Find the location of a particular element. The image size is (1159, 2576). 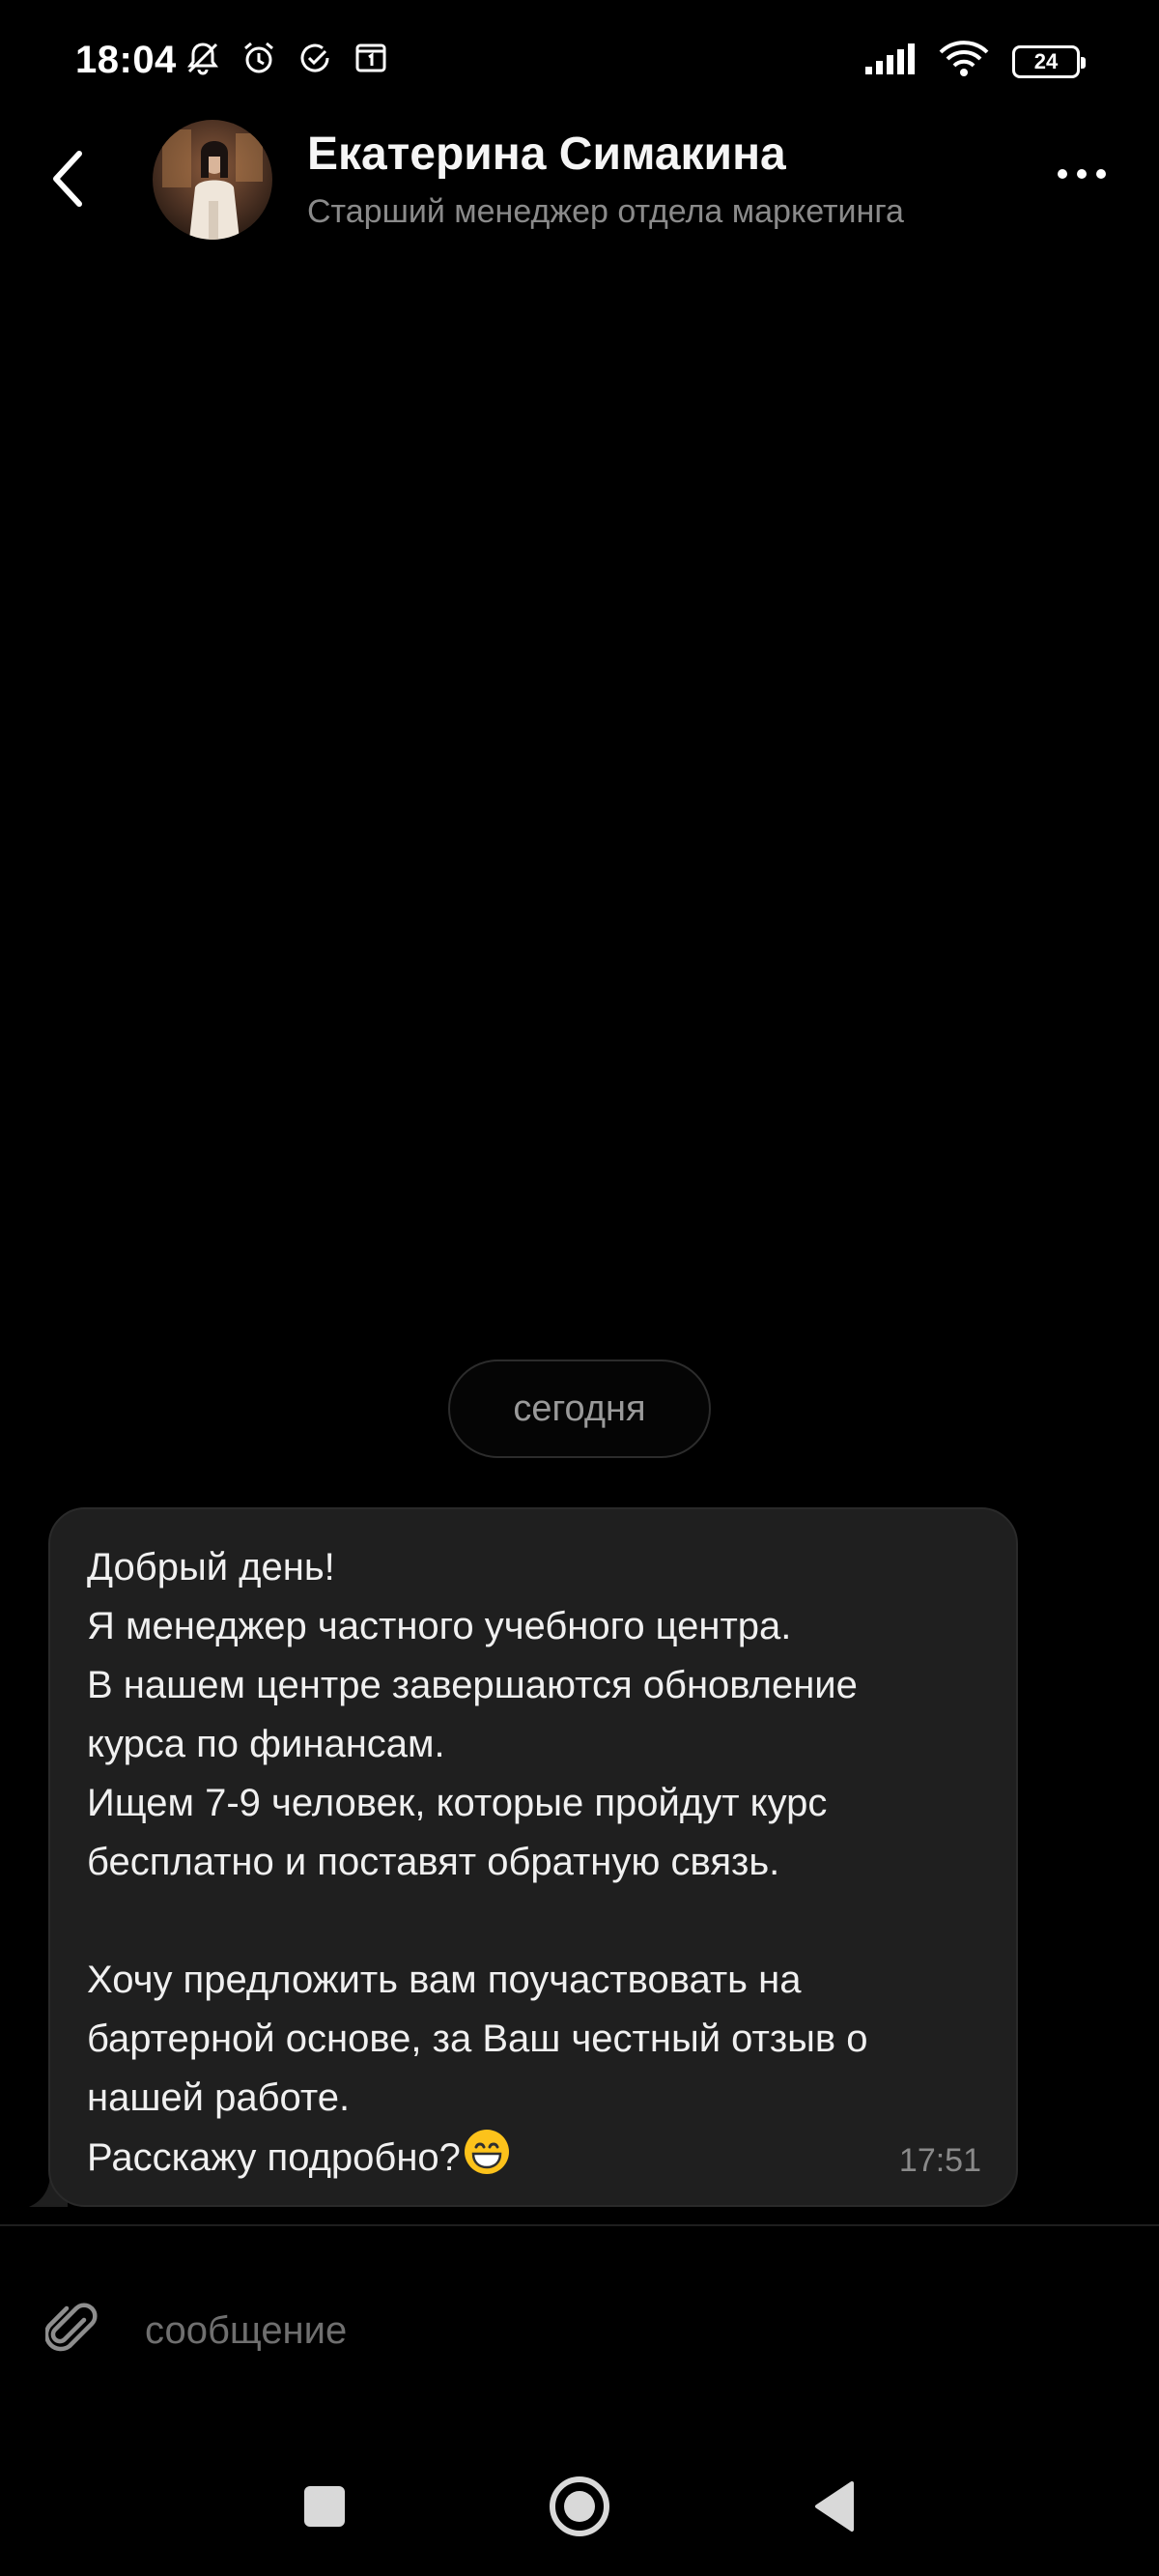

status-icons-left is located at coordinates (287, 58).